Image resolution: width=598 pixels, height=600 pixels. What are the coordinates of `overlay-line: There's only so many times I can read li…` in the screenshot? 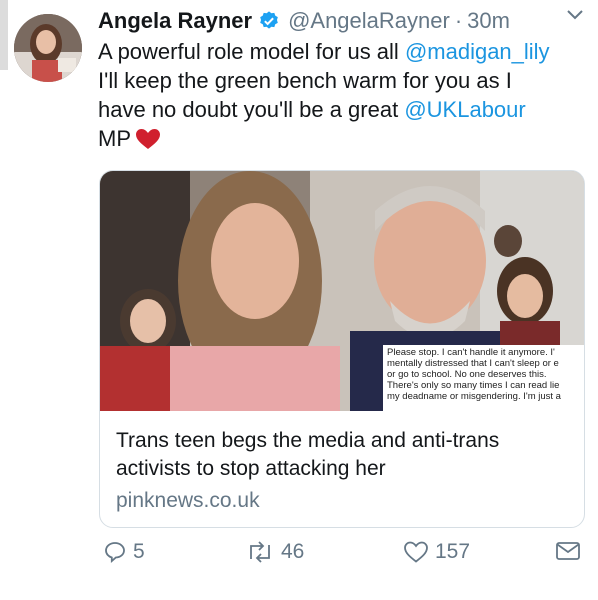 It's located at (473, 385).